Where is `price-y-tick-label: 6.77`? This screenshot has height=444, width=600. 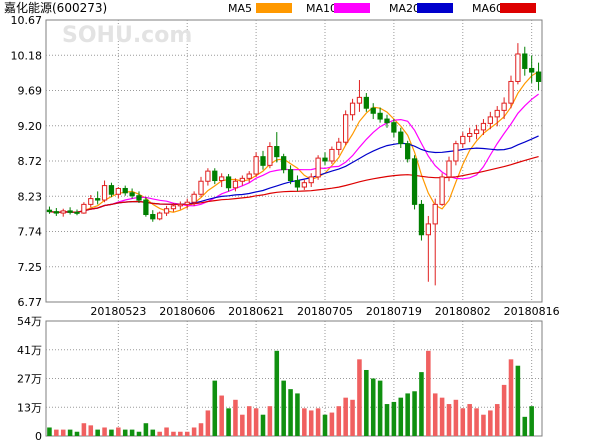 price-y-tick-label: 6.77 is located at coordinates (30, 302).